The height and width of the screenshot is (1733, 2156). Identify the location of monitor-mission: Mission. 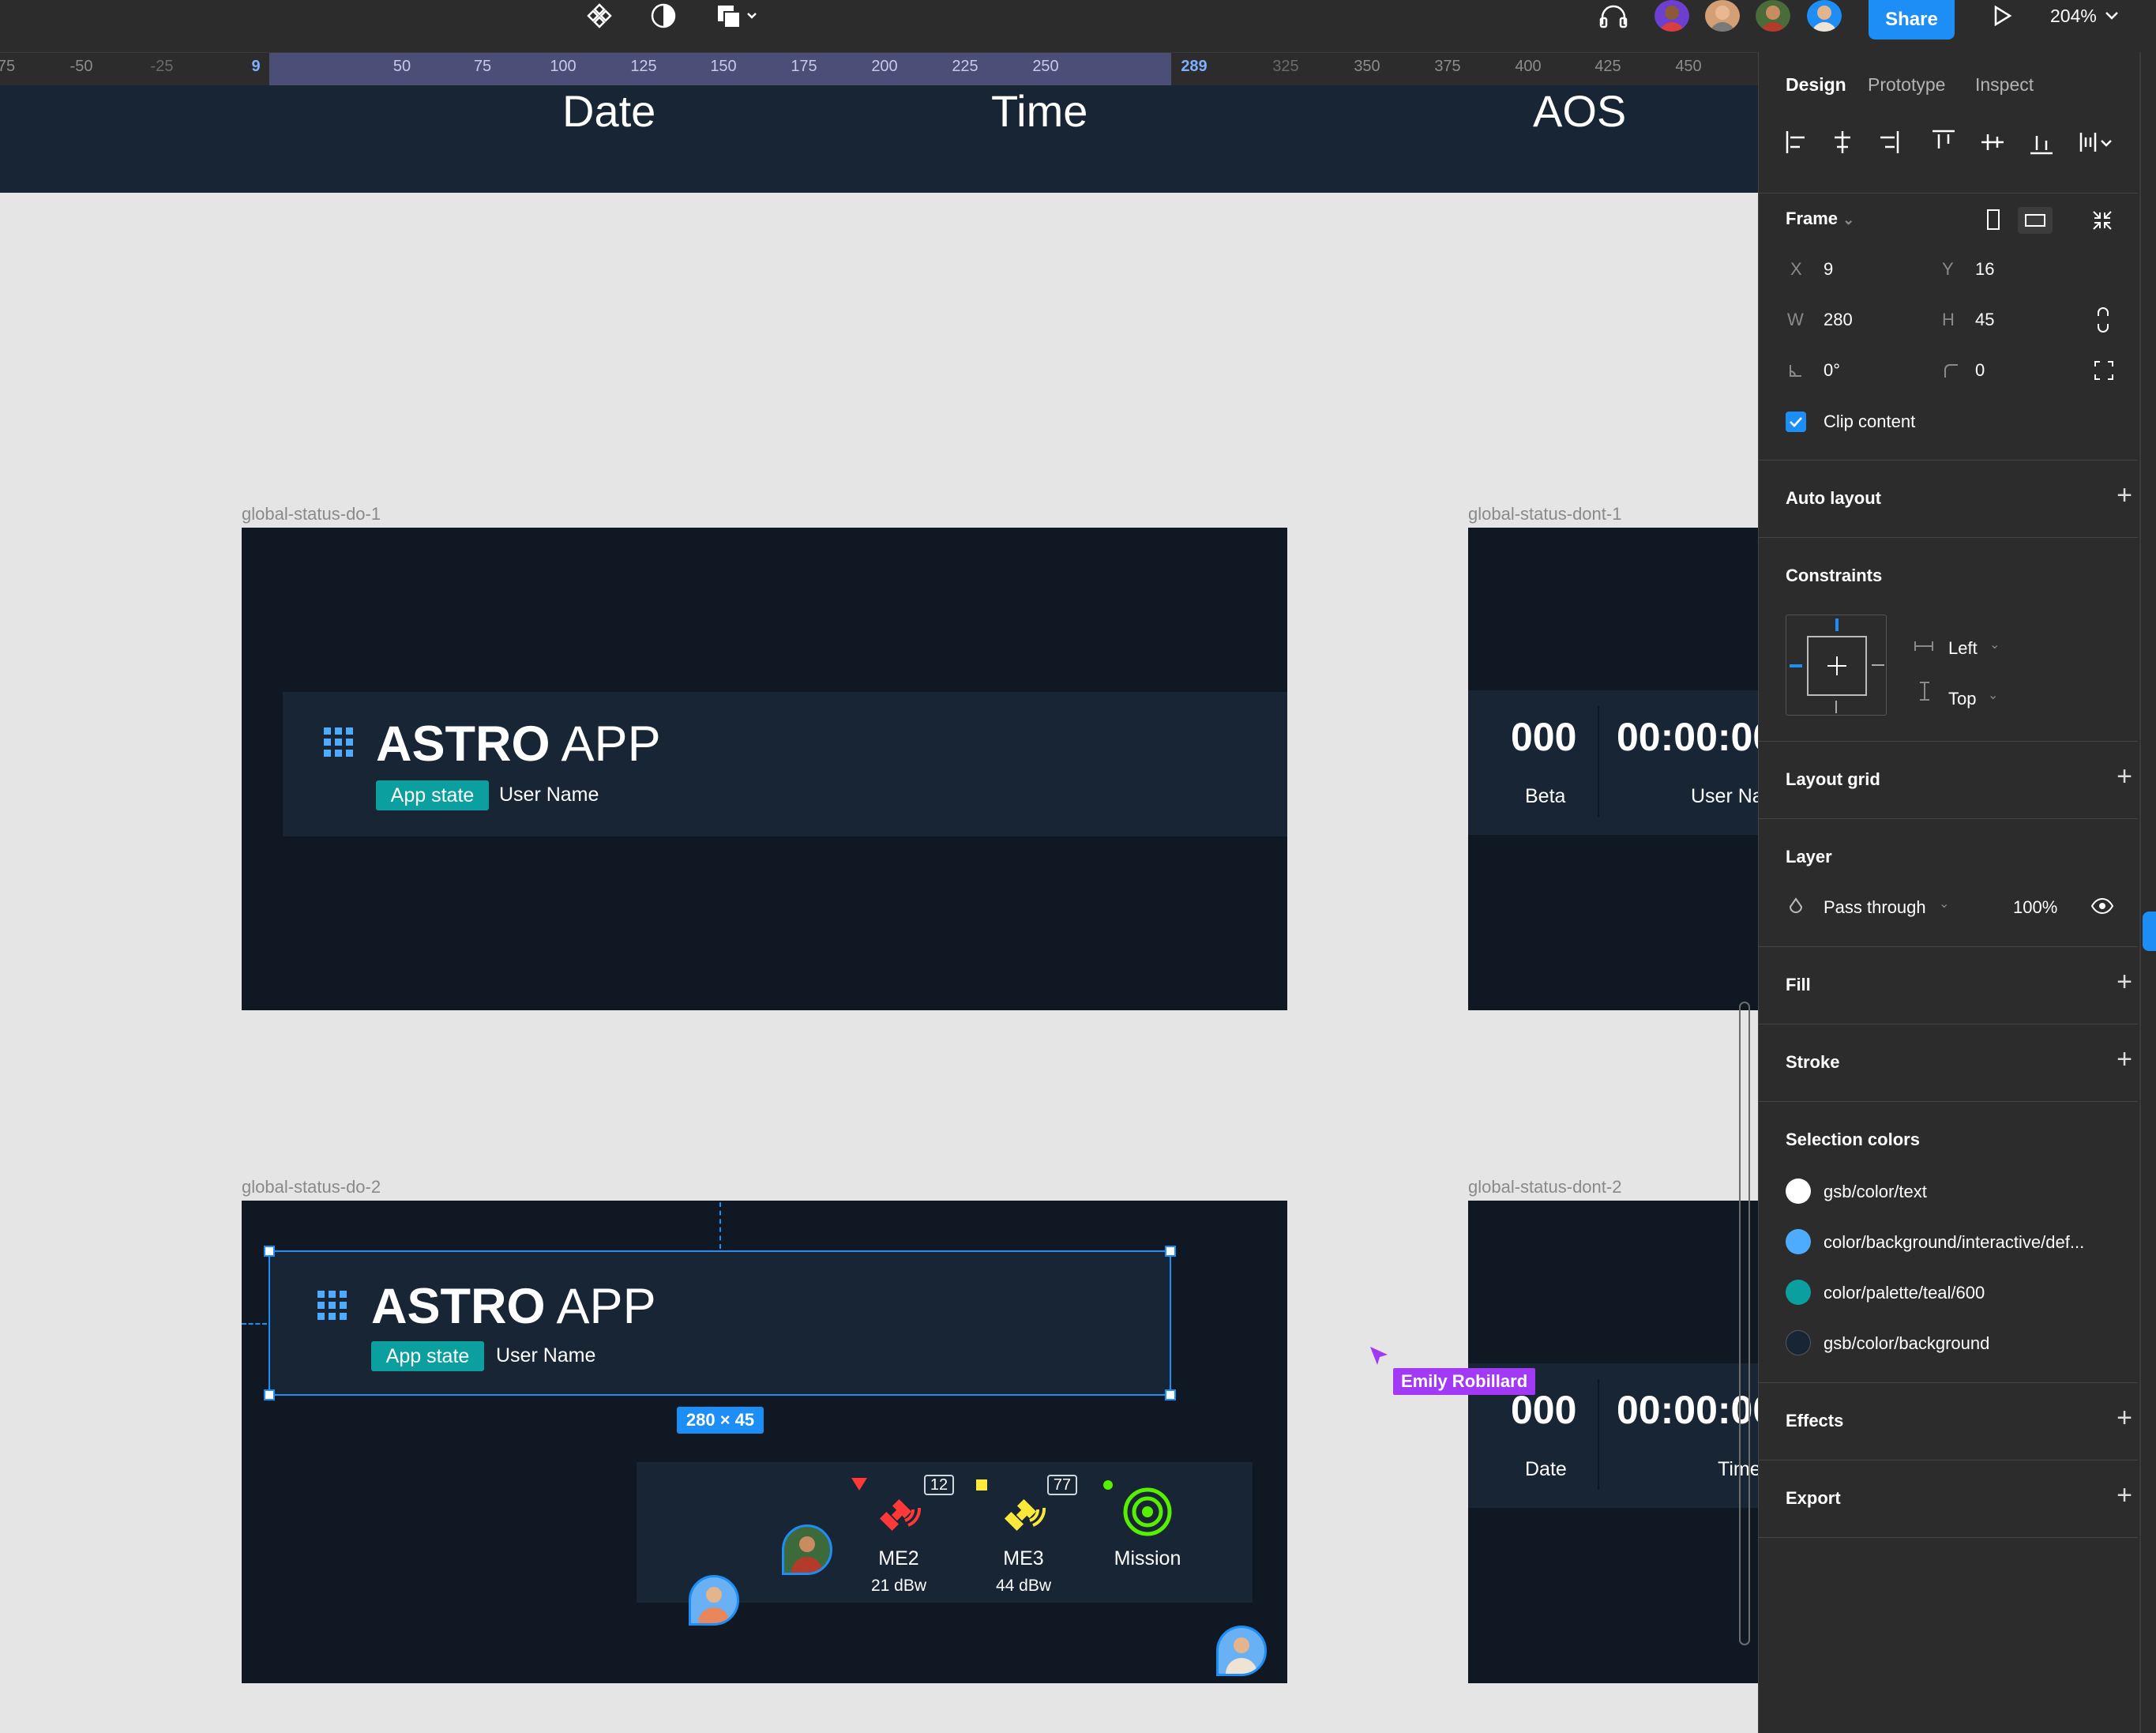
(1147, 1558).